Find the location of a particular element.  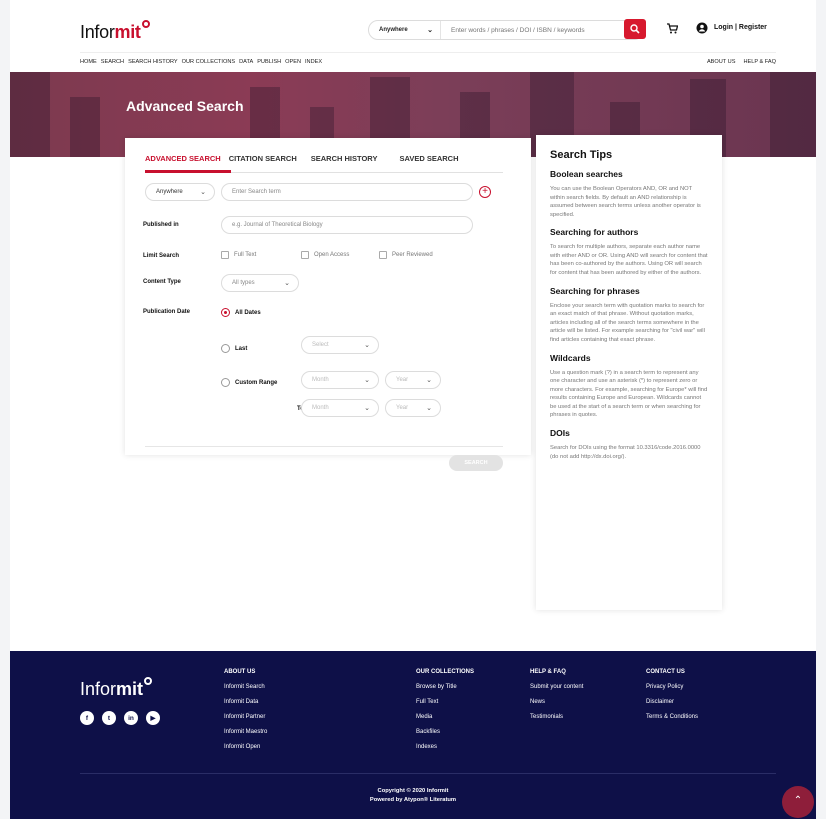

youtube-icon: ▶ is located at coordinates (153, 718).